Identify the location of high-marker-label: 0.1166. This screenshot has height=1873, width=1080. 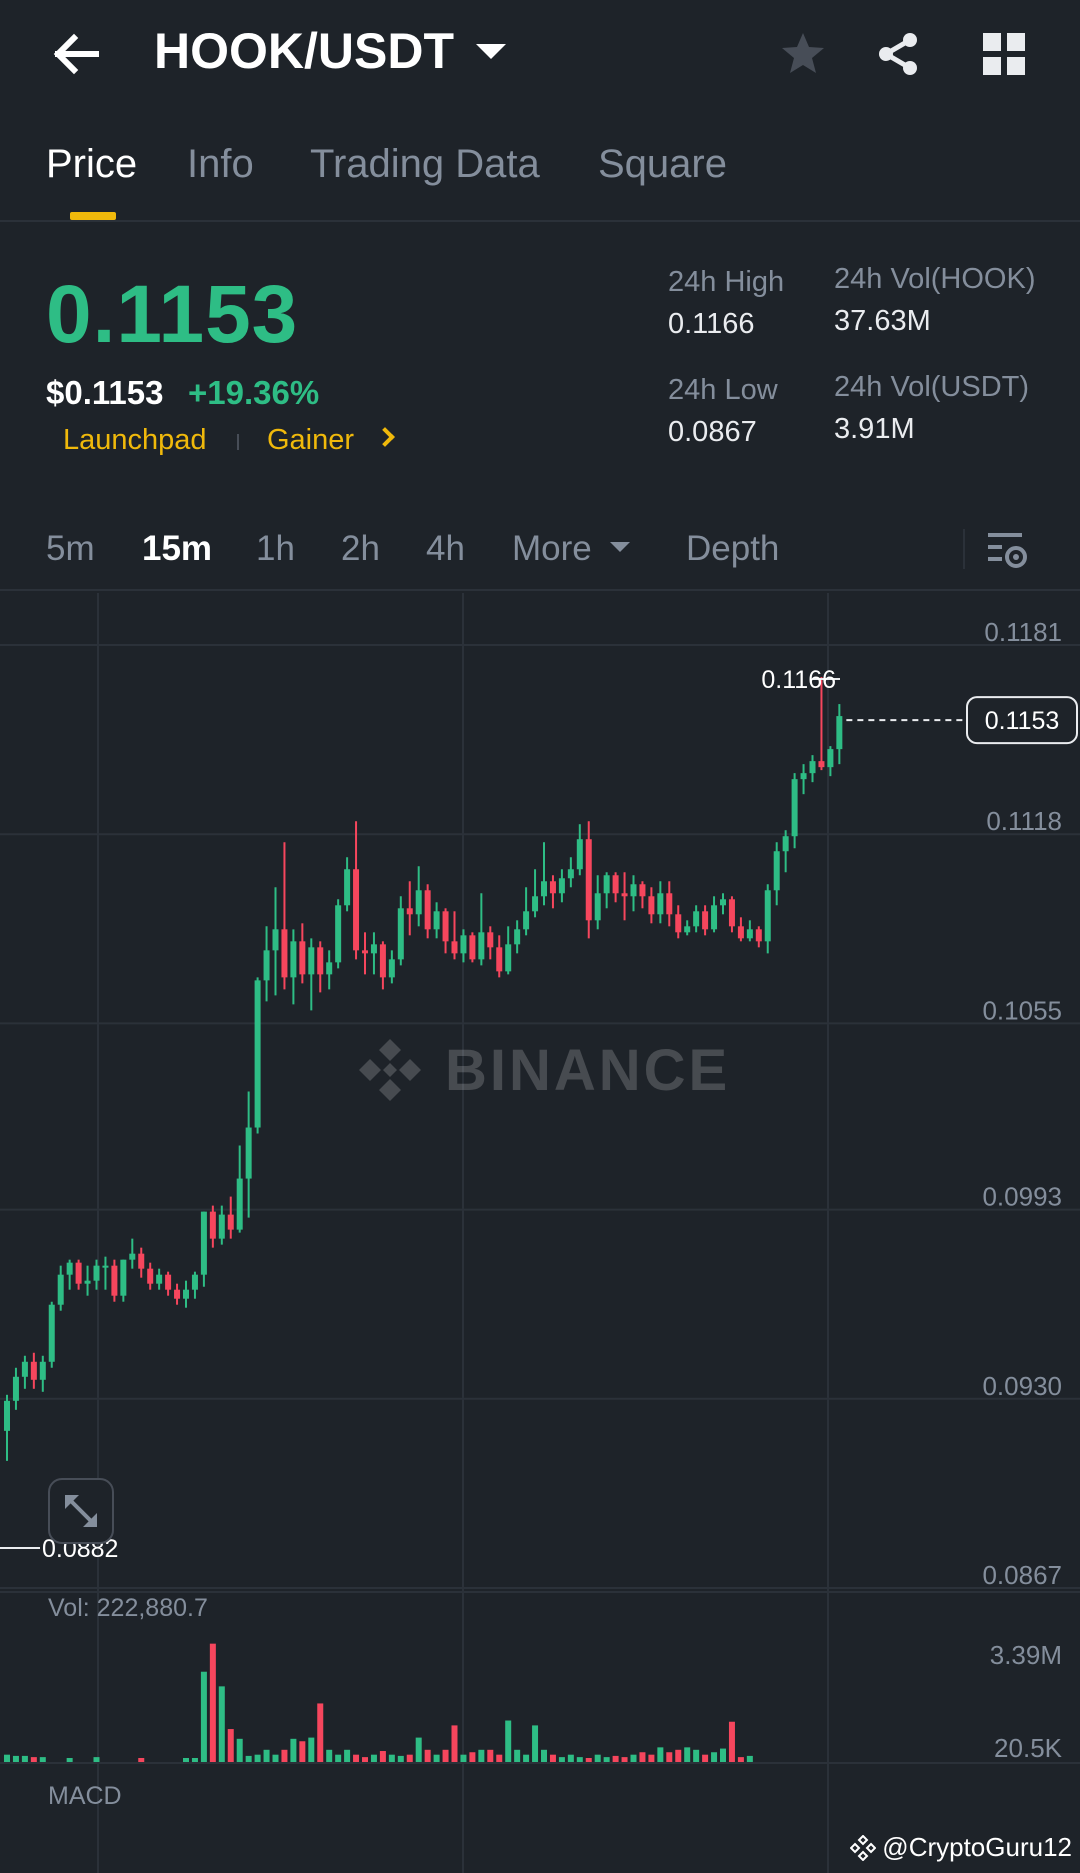
(798, 680).